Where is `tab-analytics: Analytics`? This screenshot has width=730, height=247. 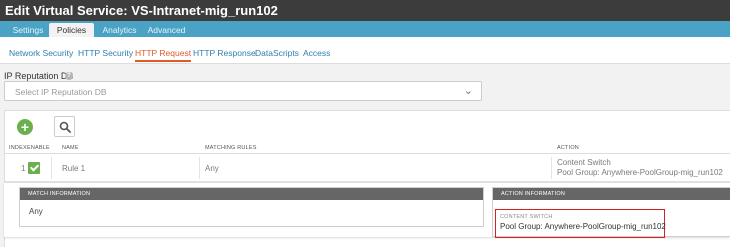 tab-analytics: Analytics is located at coordinates (119, 30).